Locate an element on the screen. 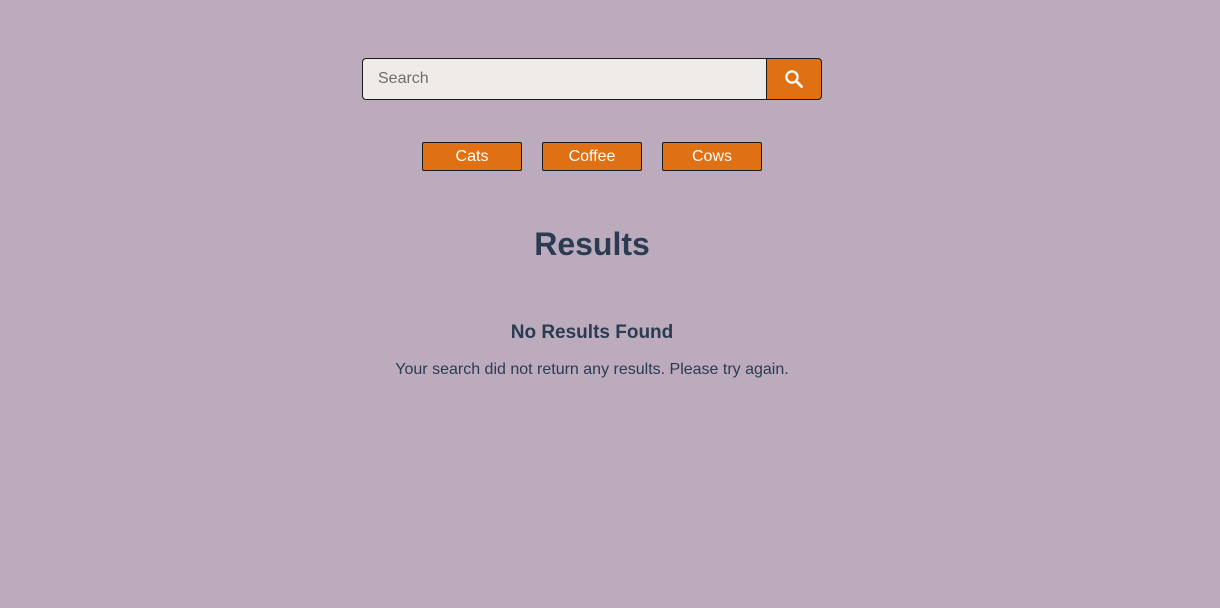  search-input is located at coordinates (564, 79).